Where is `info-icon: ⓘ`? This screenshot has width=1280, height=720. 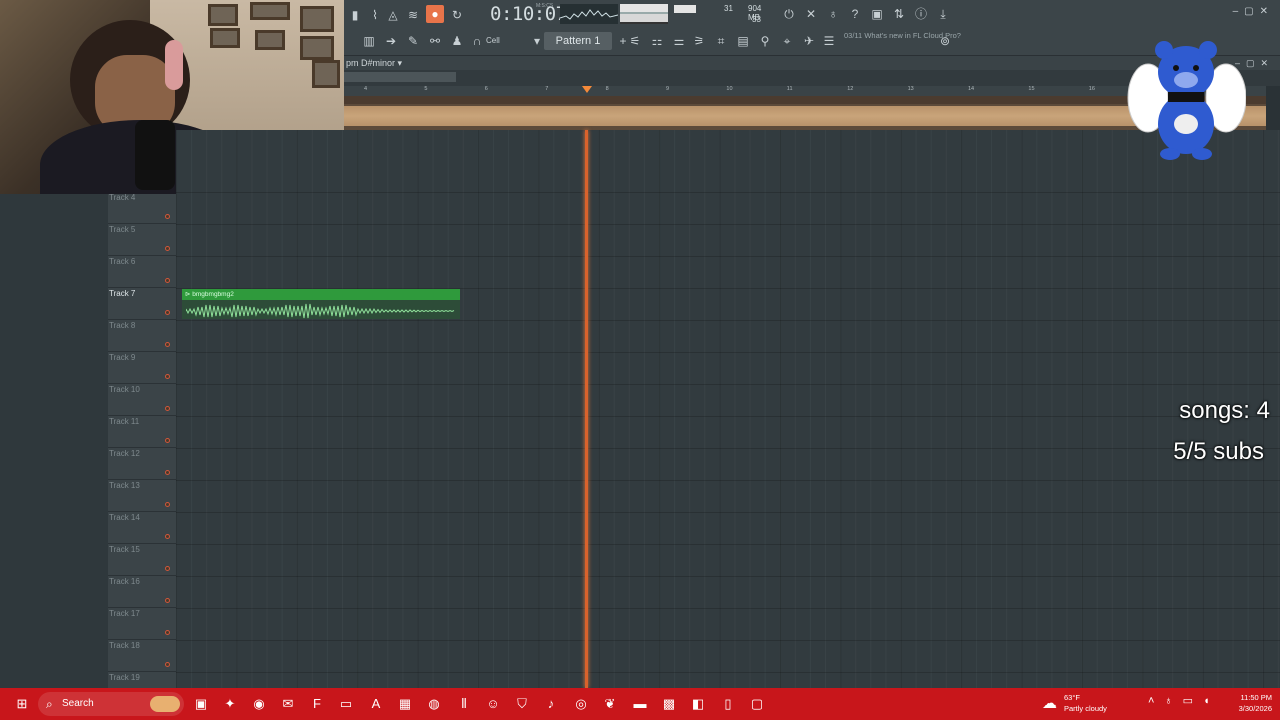
info-icon: ⓘ is located at coordinates (921, 14).